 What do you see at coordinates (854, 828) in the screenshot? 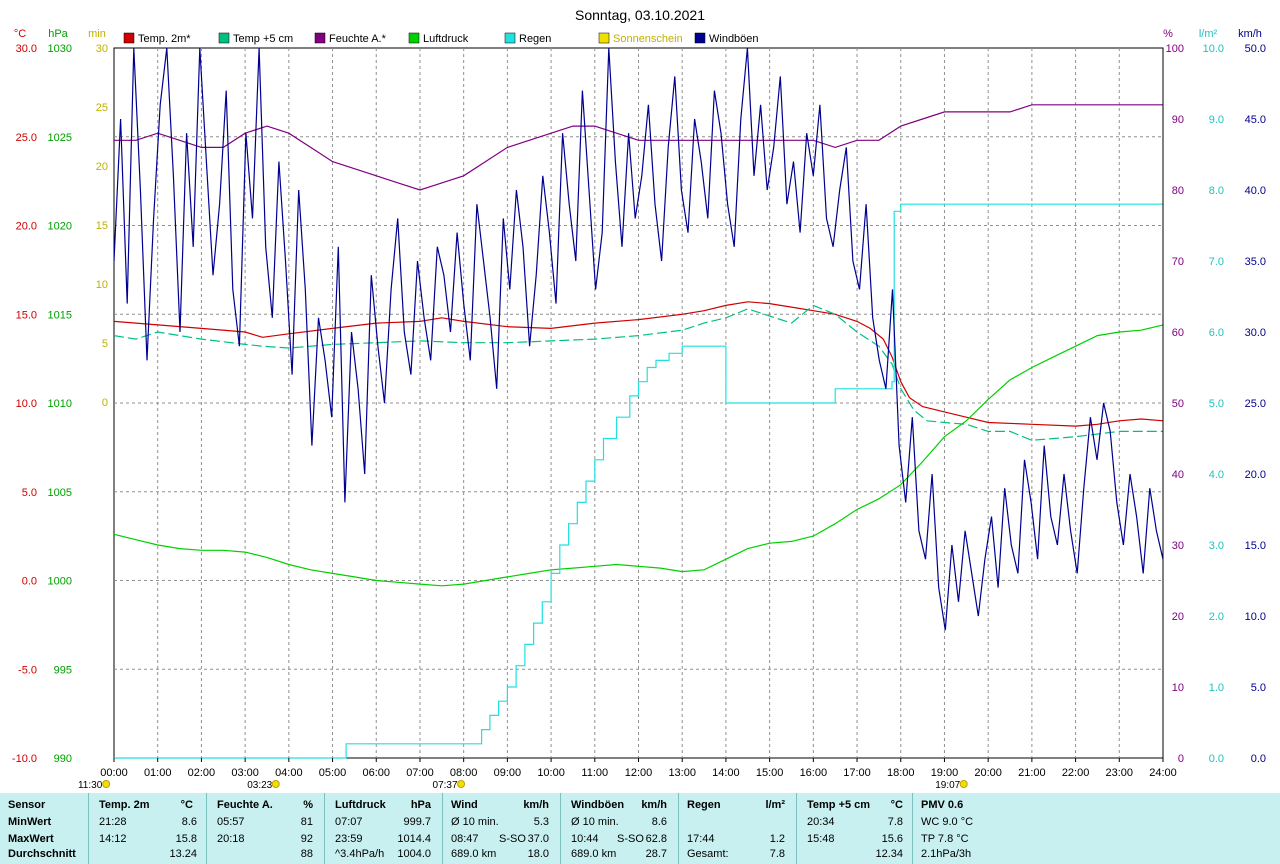
I see `stats-column: Temp +5 cm °C 20:34 7.8 15:48 15.6 12.34` at bounding box center [854, 828].